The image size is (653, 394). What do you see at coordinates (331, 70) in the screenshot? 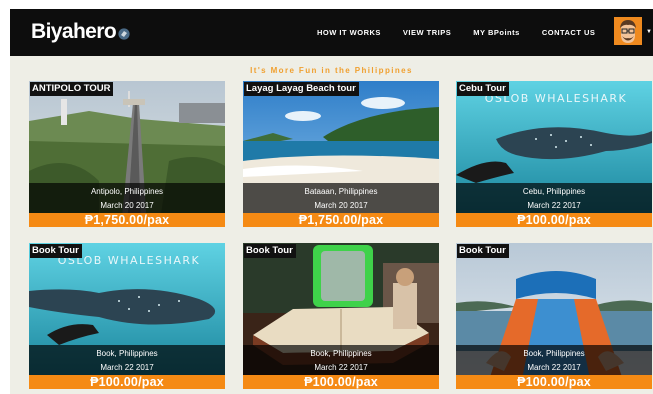
I see `tagline: It's More Fun in the Philippines` at bounding box center [331, 70].